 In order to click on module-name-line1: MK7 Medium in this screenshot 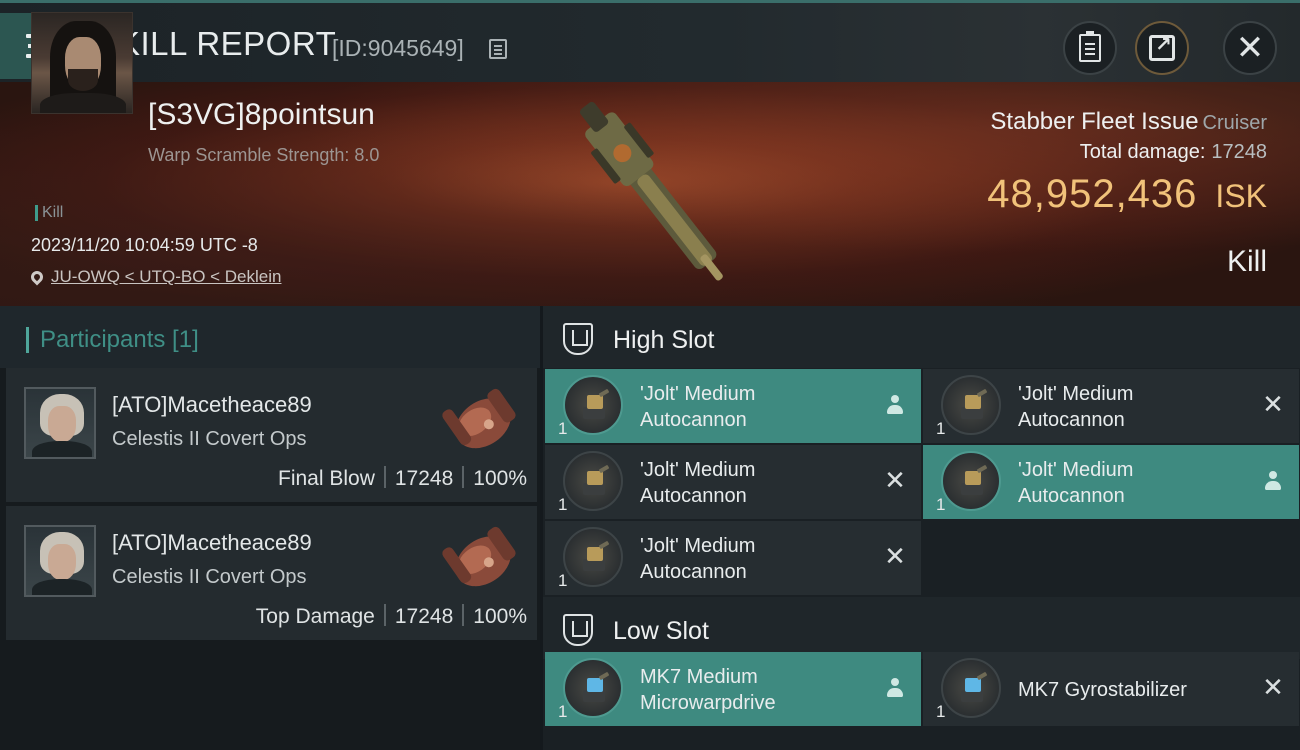, I will do `click(699, 677)`.